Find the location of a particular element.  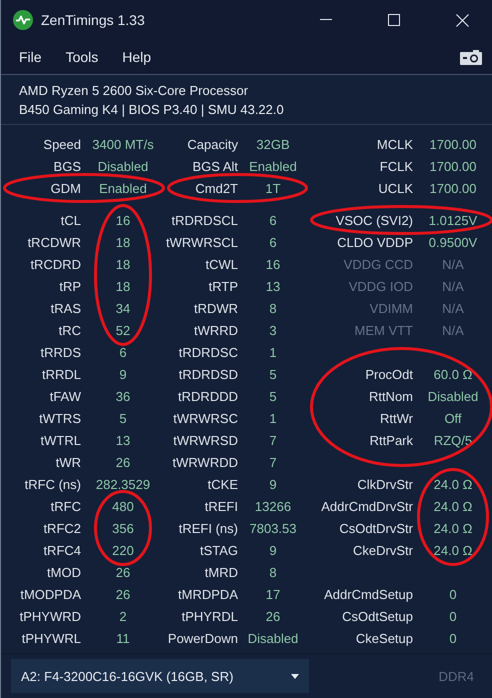

timing-value: 34 is located at coordinates (123, 308).